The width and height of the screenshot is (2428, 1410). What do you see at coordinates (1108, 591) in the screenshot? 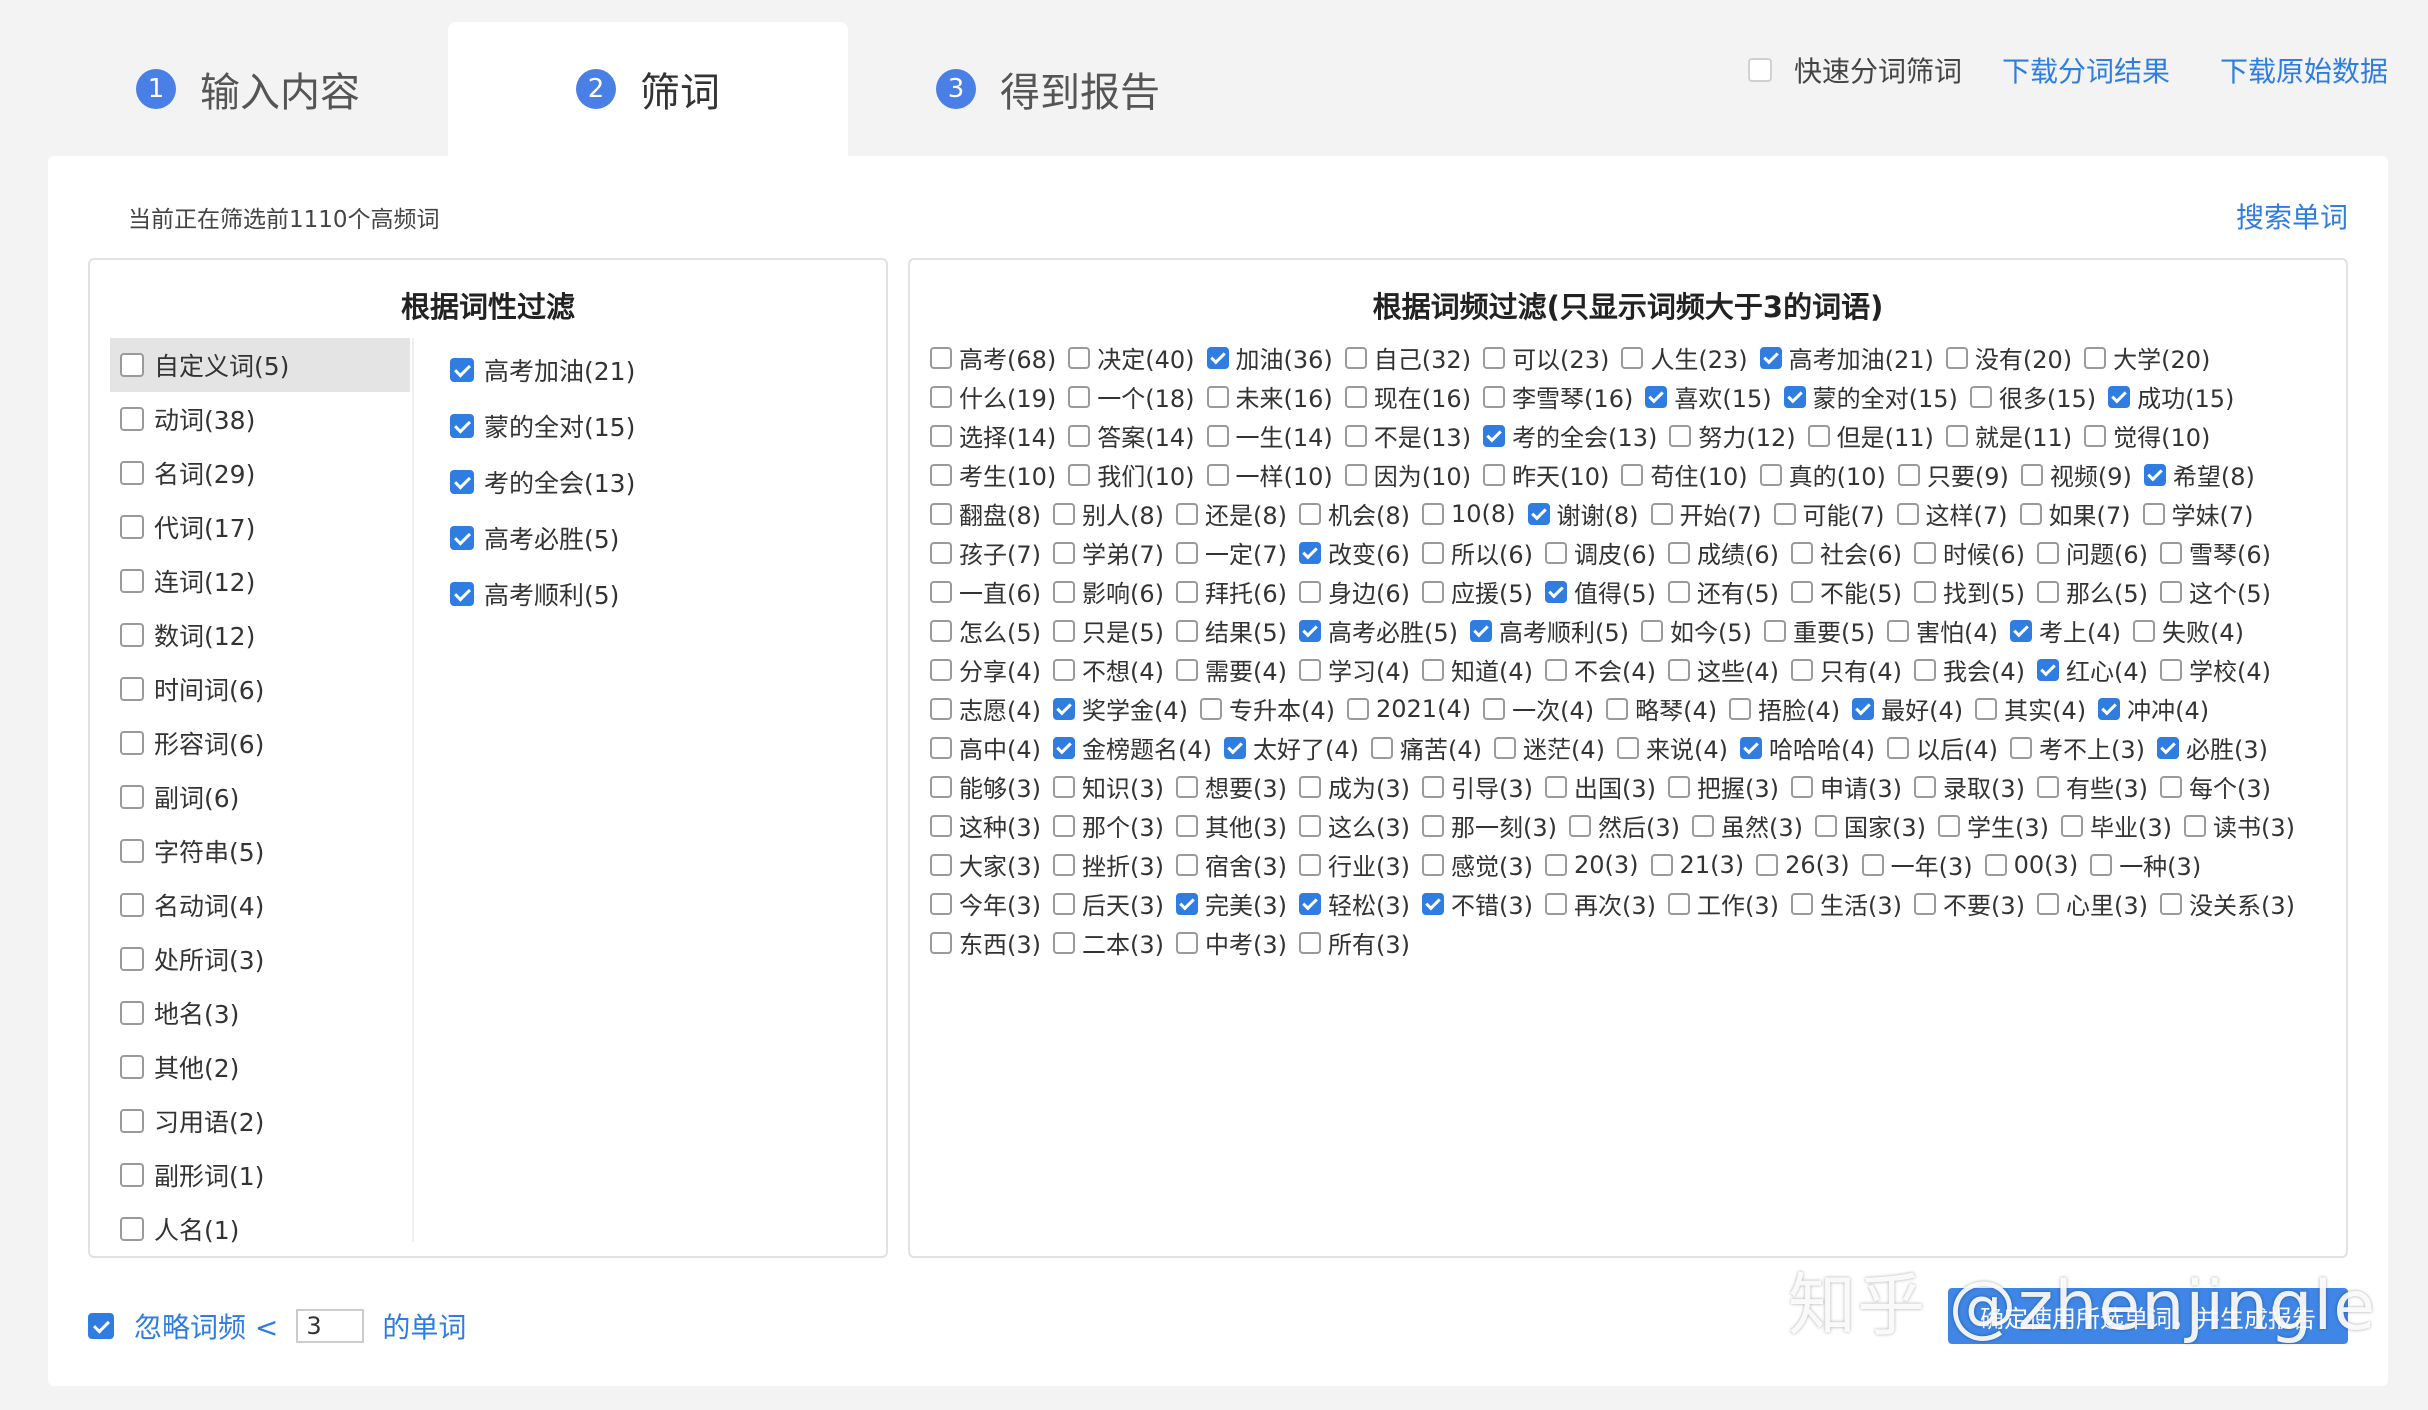
I see `word-item: 影响(6)` at bounding box center [1108, 591].